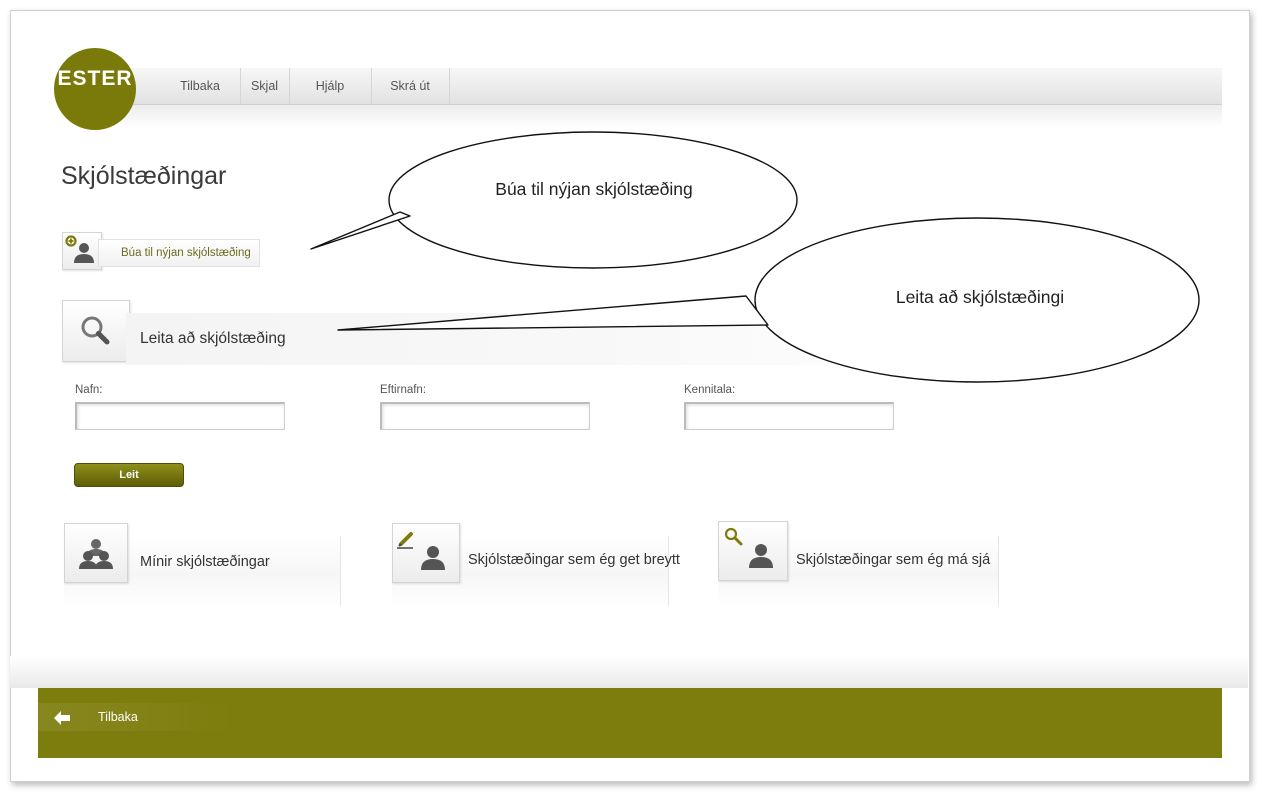 Image resolution: width=1262 pixels, height=792 pixels. What do you see at coordinates (360, 230) in the screenshot?
I see `callout-tail-create` at bounding box center [360, 230].